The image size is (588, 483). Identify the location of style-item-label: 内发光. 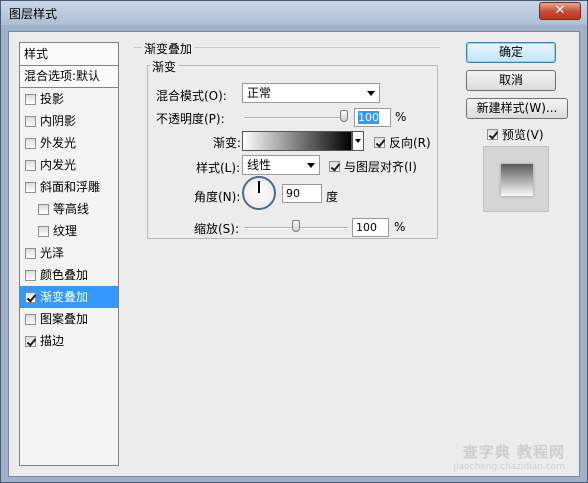
(58, 165).